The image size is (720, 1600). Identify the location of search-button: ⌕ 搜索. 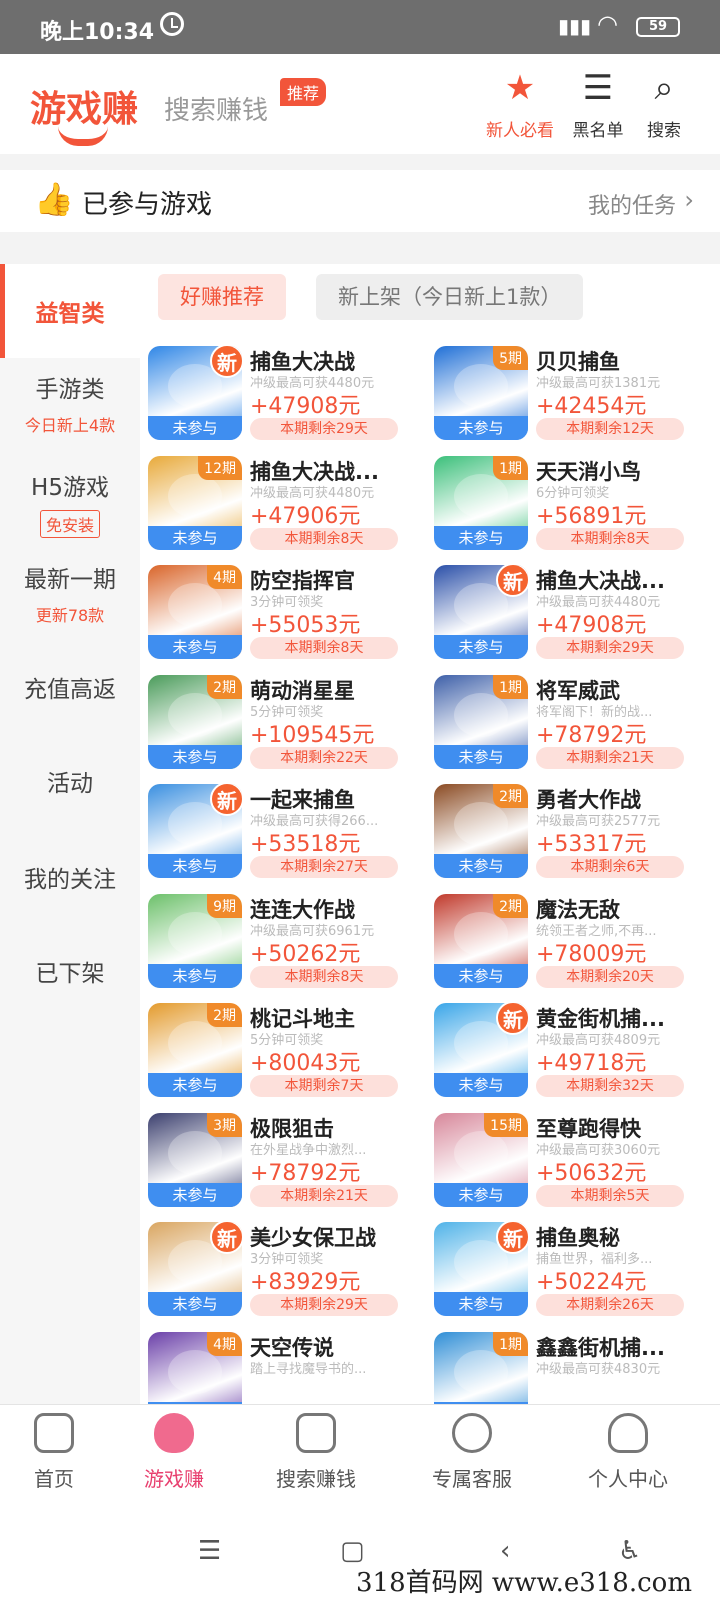
(664, 103).